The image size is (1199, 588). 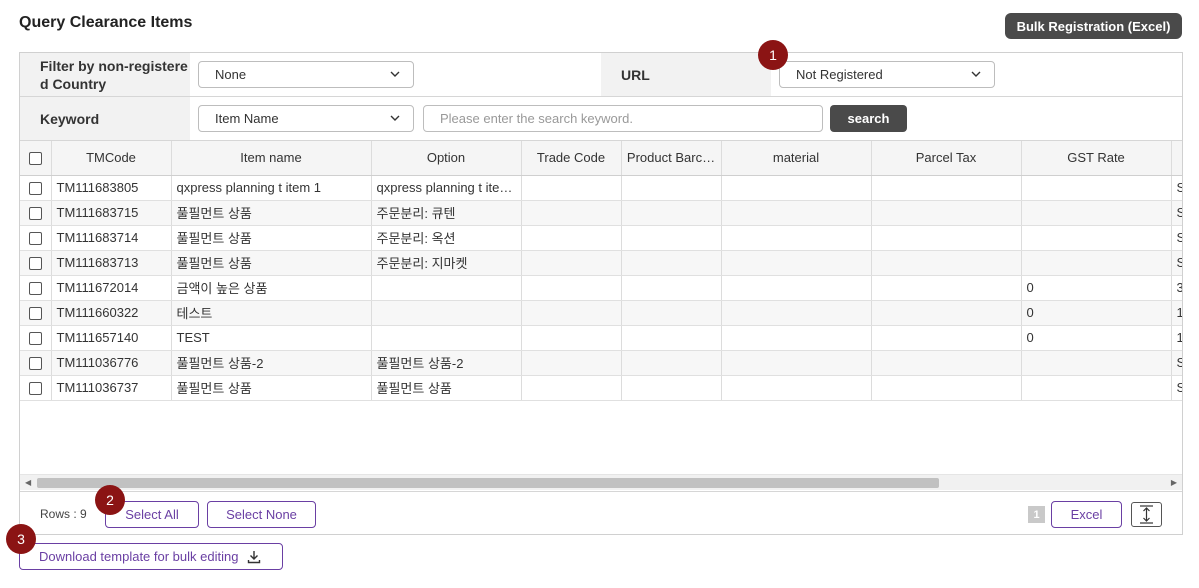 What do you see at coordinates (623, 118) in the screenshot?
I see `keyword-search-input: Please enter the search keyword.` at bounding box center [623, 118].